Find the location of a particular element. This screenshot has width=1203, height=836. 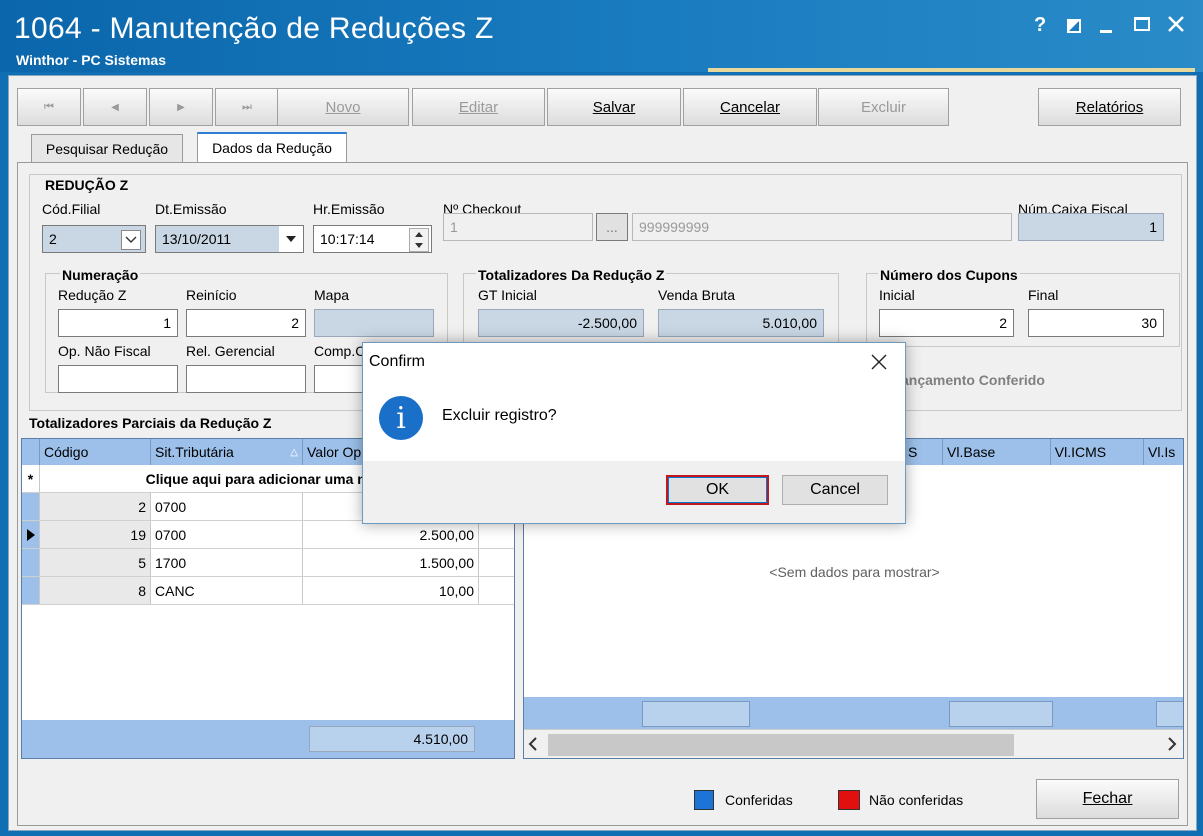

cell-sit: CANC is located at coordinates (227, 590).